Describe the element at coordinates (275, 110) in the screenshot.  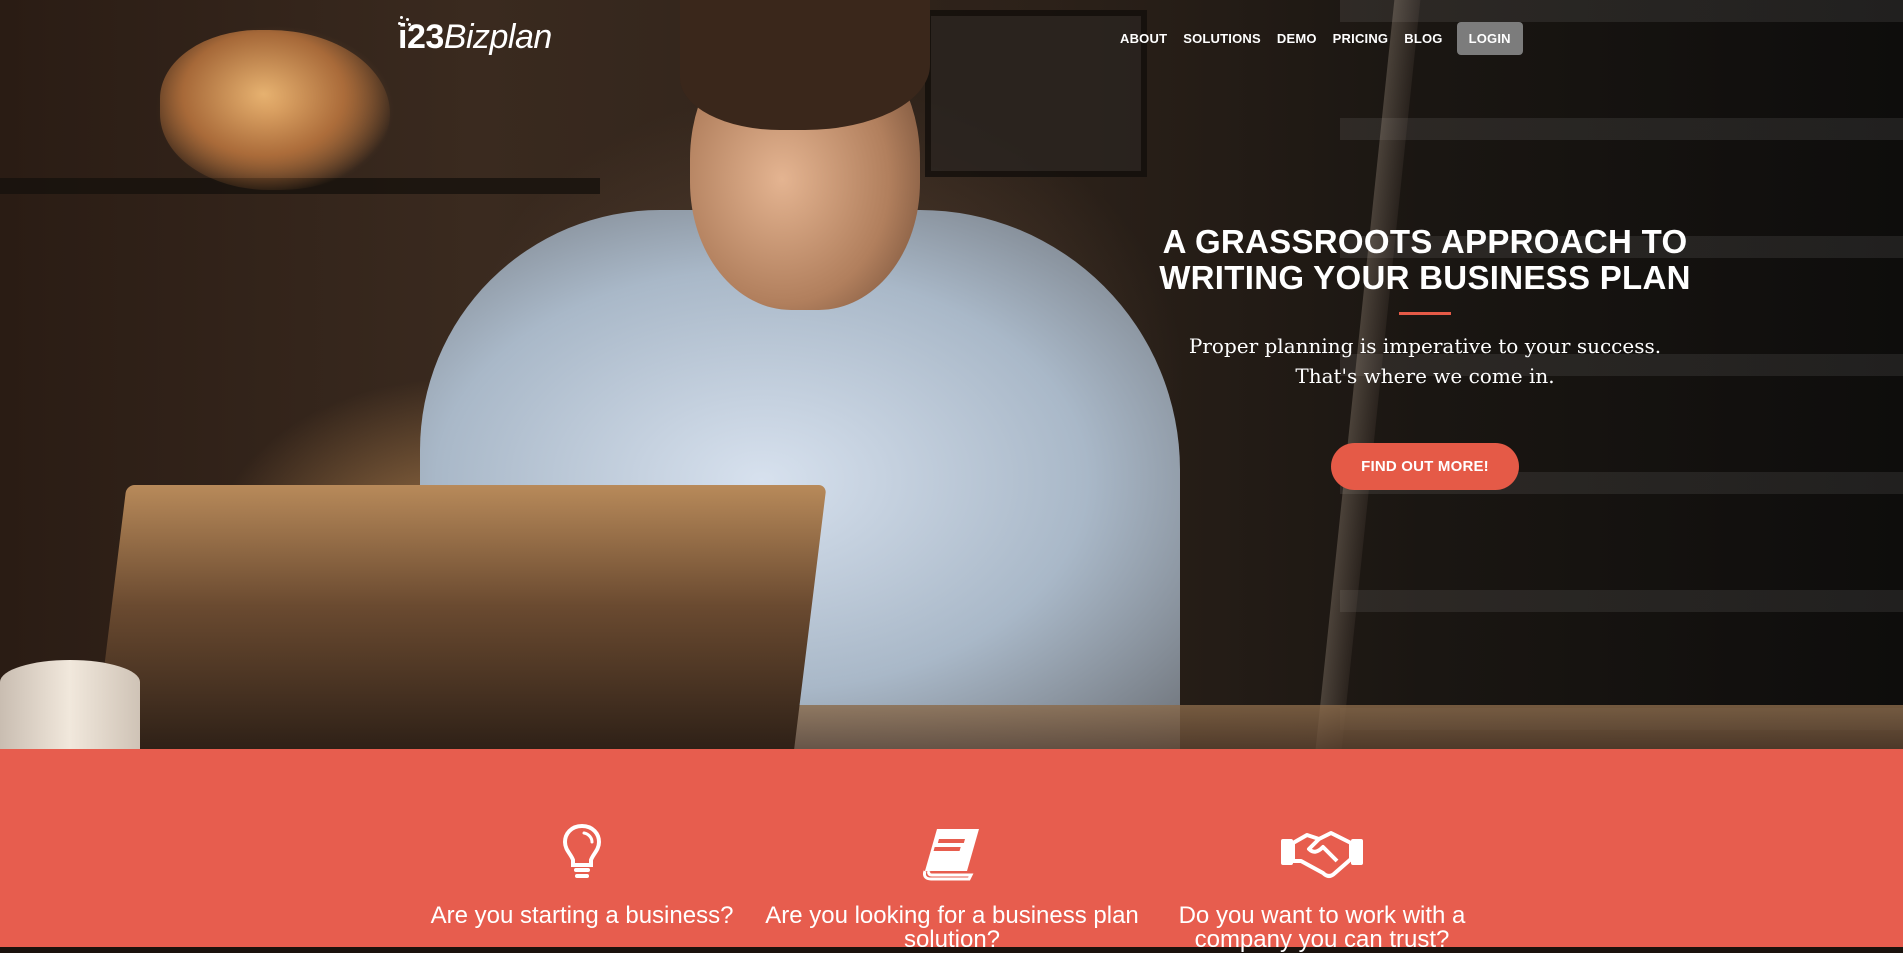
I see `background-lamp` at that location.